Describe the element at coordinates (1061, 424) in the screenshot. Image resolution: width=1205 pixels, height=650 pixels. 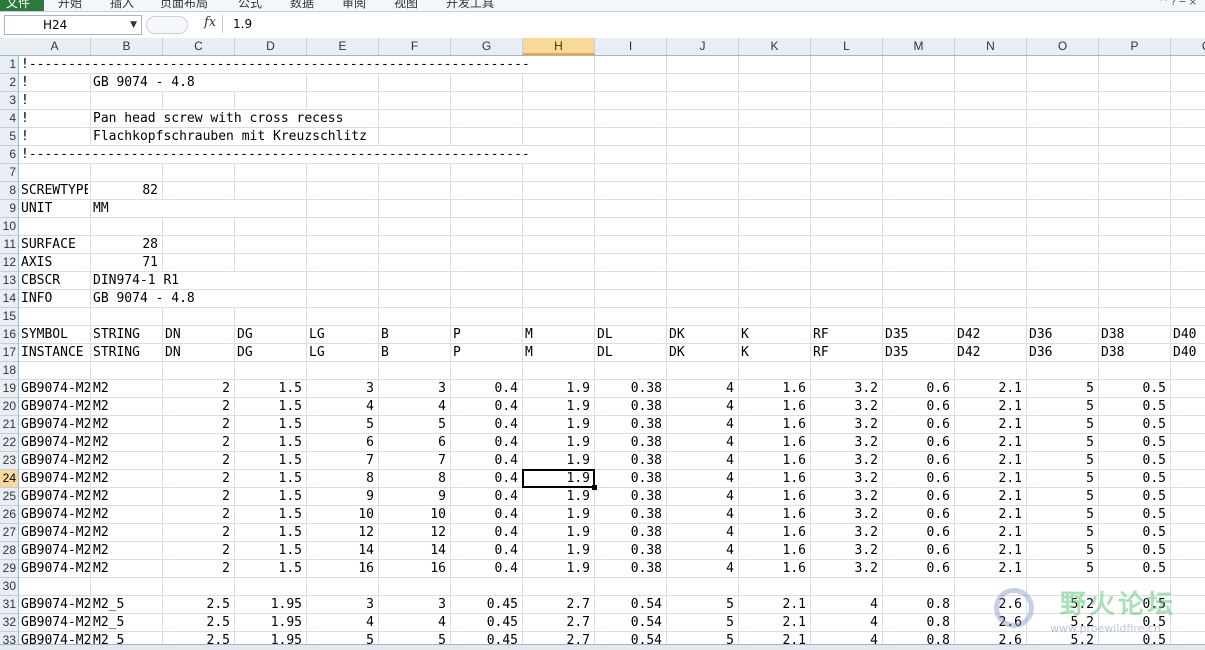
I see `cell-o21: 5` at that location.